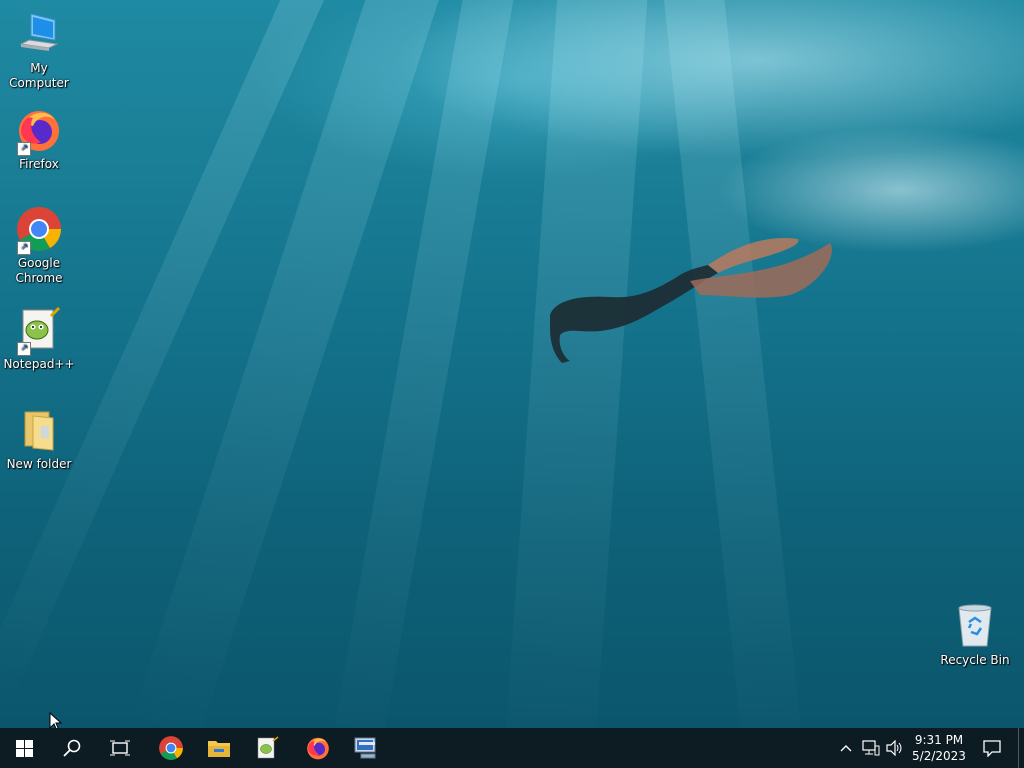 The height and width of the screenshot is (768, 1024). I want to click on desktop-icon-label: New folder, so click(39, 464).